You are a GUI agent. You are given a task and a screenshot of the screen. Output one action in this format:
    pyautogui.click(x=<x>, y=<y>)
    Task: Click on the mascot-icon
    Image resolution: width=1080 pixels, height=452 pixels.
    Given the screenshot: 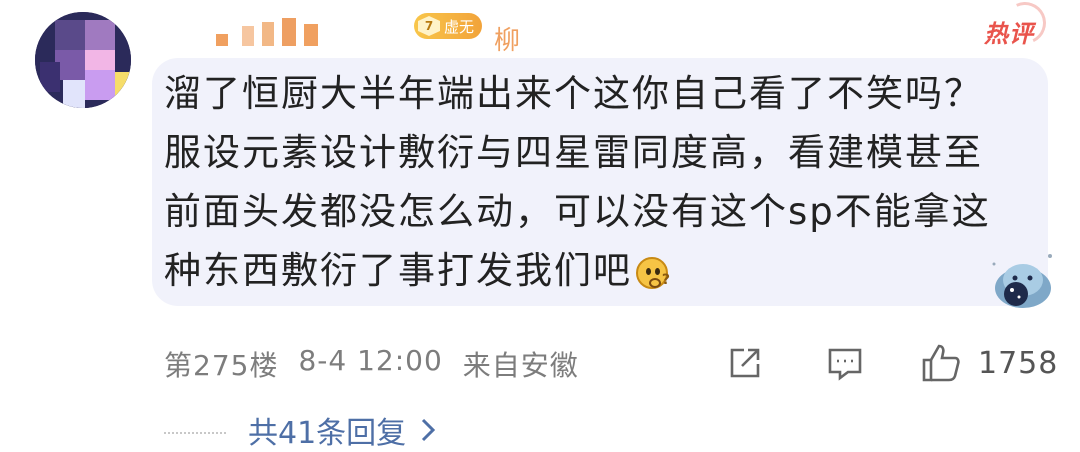 What is the action you would take?
    pyautogui.click(x=1022, y=281)
    